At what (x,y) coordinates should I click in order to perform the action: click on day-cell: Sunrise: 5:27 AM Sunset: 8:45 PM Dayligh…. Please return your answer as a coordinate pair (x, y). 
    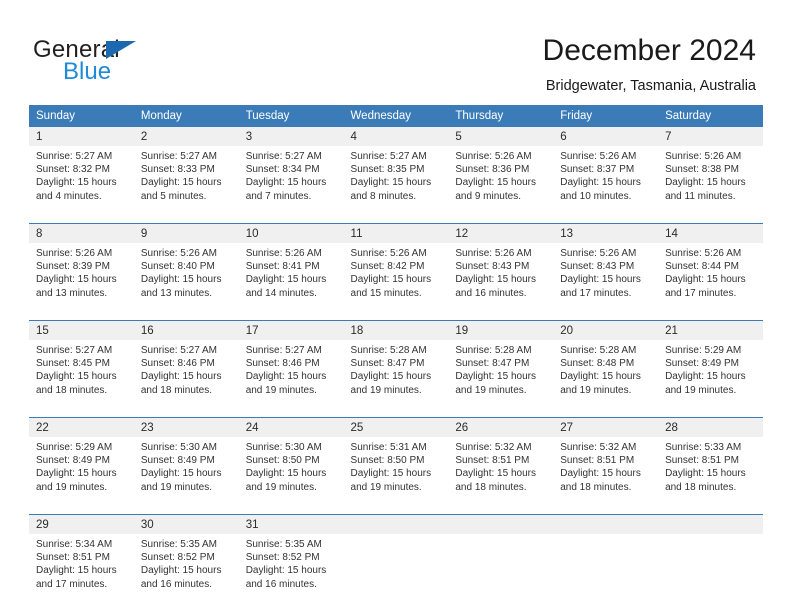
    Looking at the image, I should click on (81, 379).